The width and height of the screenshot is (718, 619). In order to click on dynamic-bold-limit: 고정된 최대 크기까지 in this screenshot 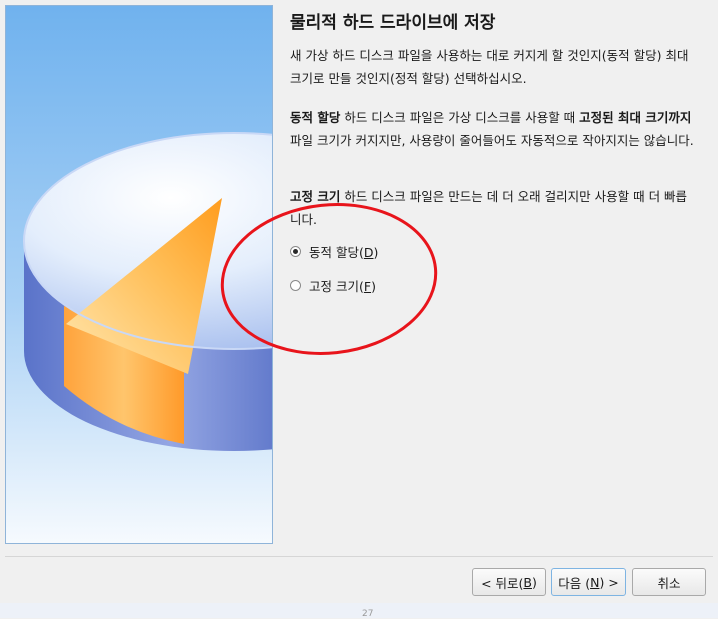, I will do `click(635, 117)`.